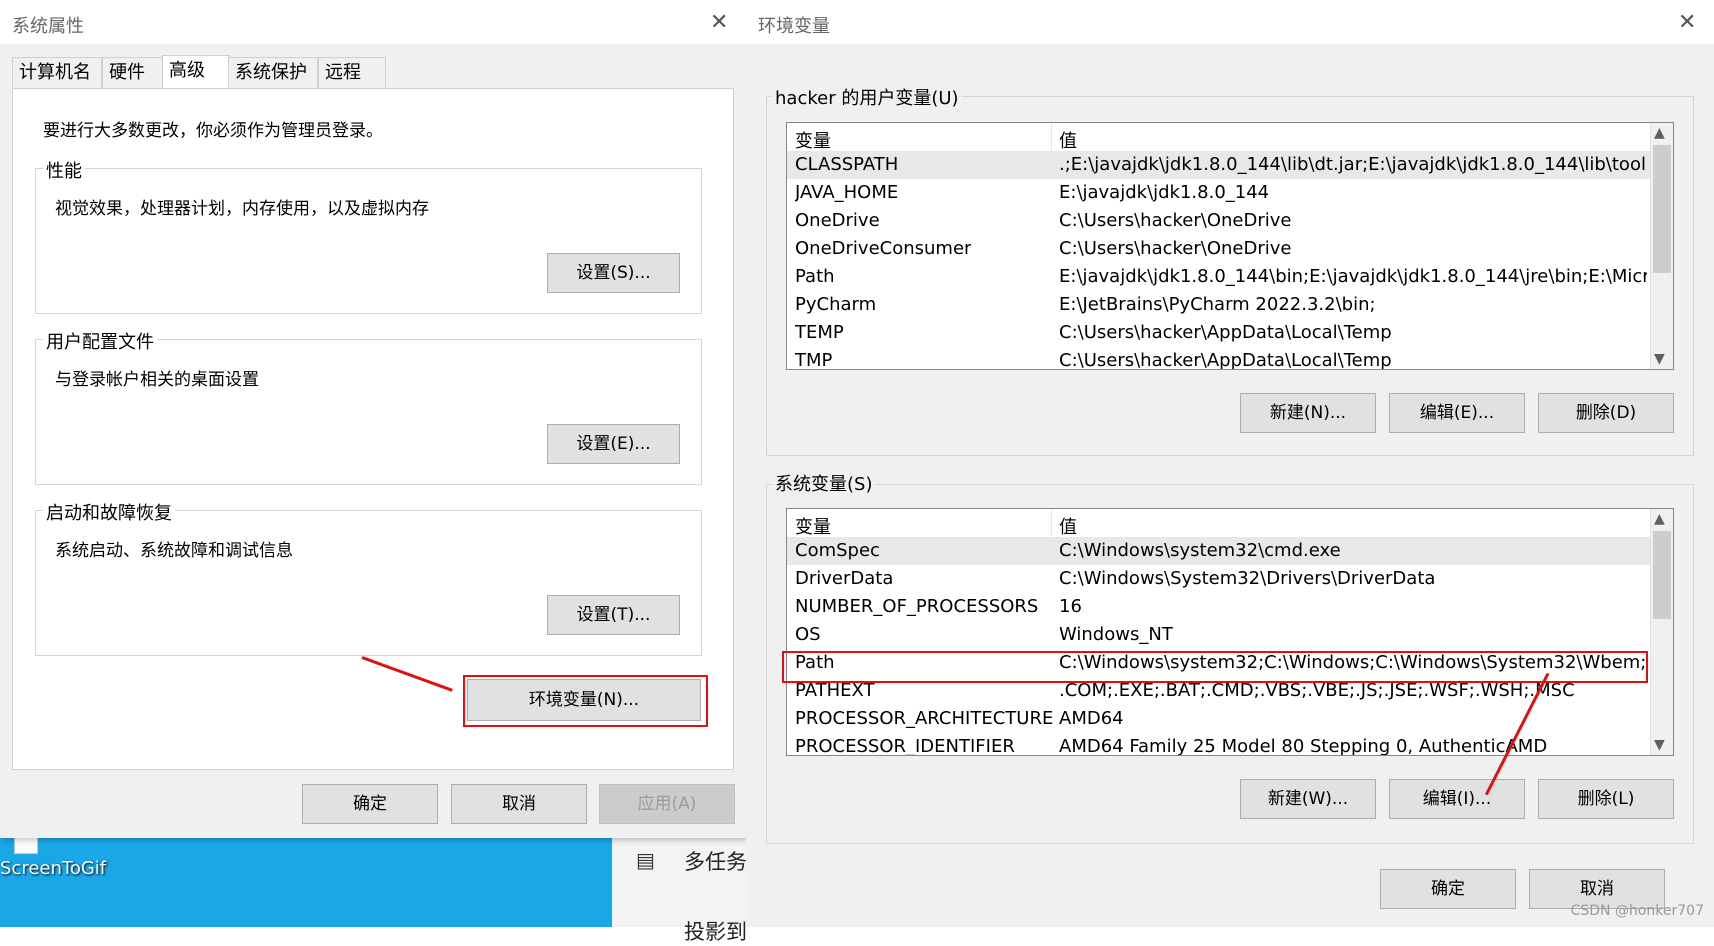 This screenshot has width=1714, height=946. What do you see at coordinates (645, 860) in the screenshot?
I see `multitask-icon: ▤` at bounding box center [645, 860].